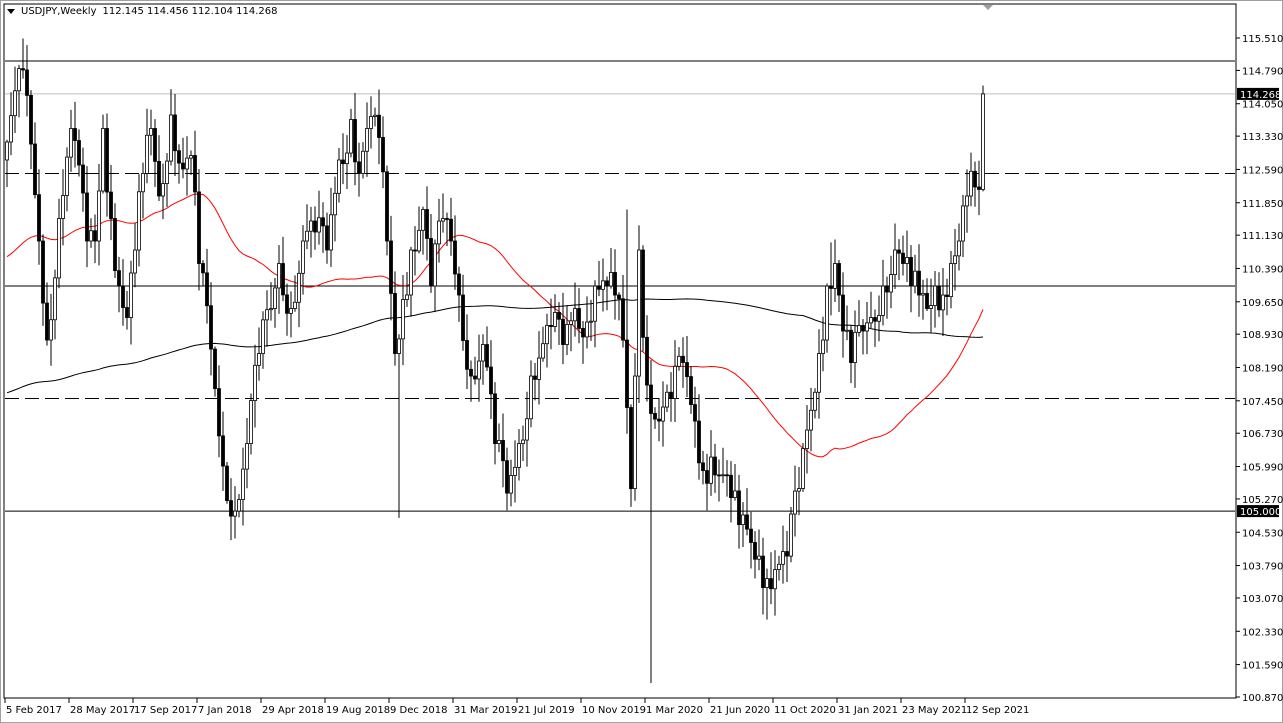  What do you see at coordinates (1262, 599) in the screenshot?
I see `y-tick-label: 103.070` at bounding box center [1262, 599].